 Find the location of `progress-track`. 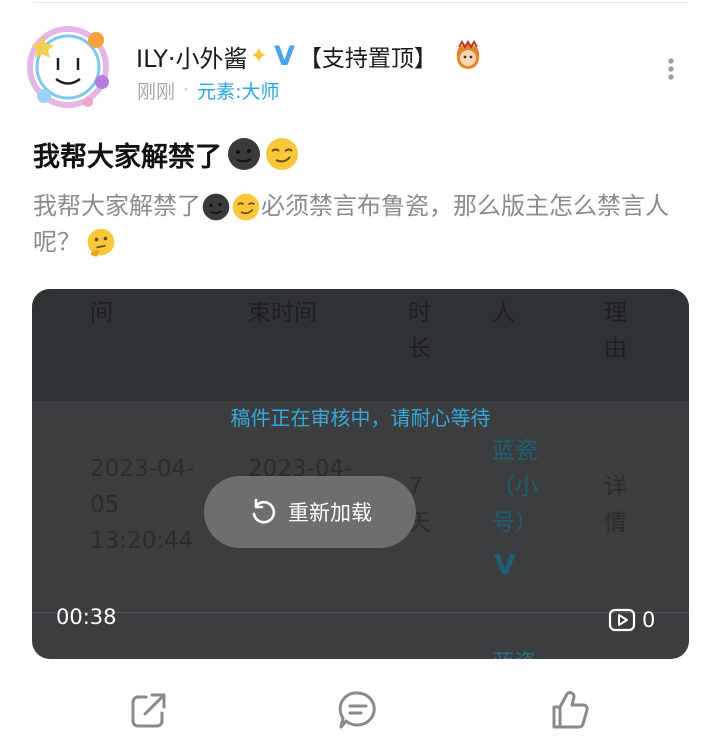

progress-track is located at coordinates (360, 612).